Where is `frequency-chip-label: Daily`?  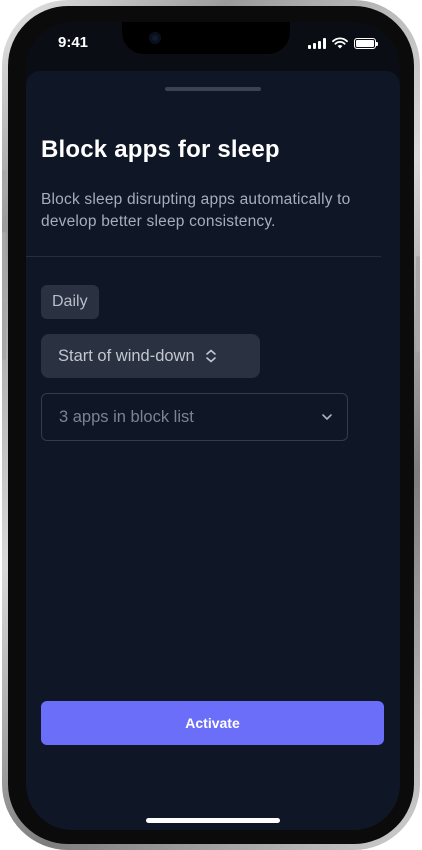 frequency-chip-label: Daily is located at coordinates (70, 301).